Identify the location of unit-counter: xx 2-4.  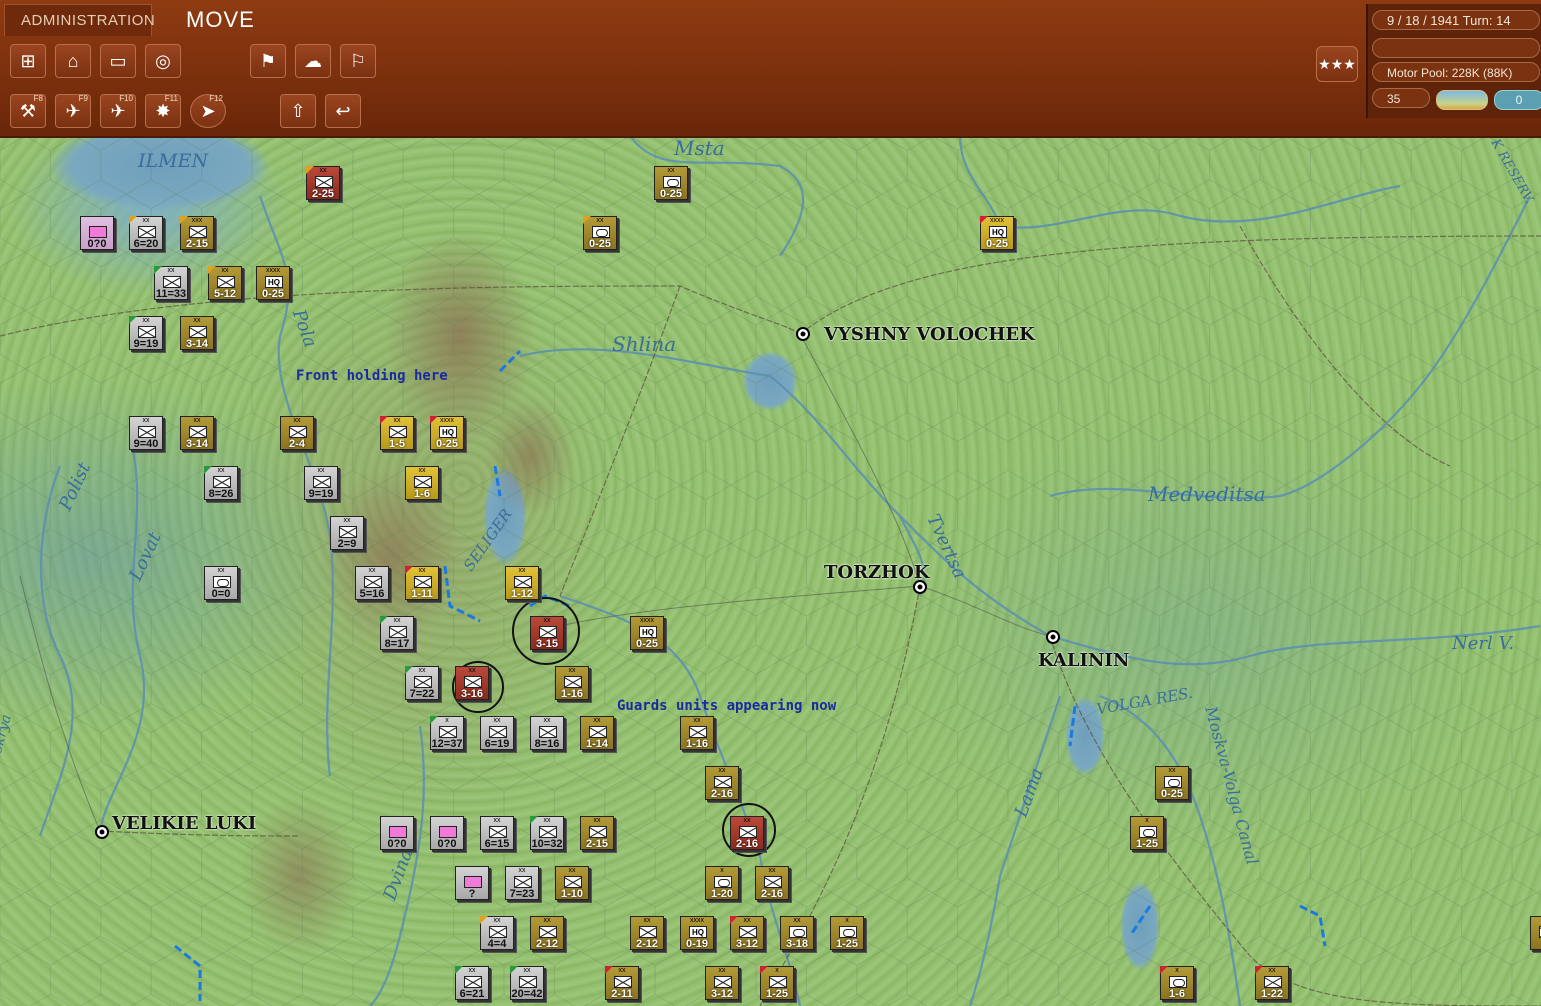
(297, 433).